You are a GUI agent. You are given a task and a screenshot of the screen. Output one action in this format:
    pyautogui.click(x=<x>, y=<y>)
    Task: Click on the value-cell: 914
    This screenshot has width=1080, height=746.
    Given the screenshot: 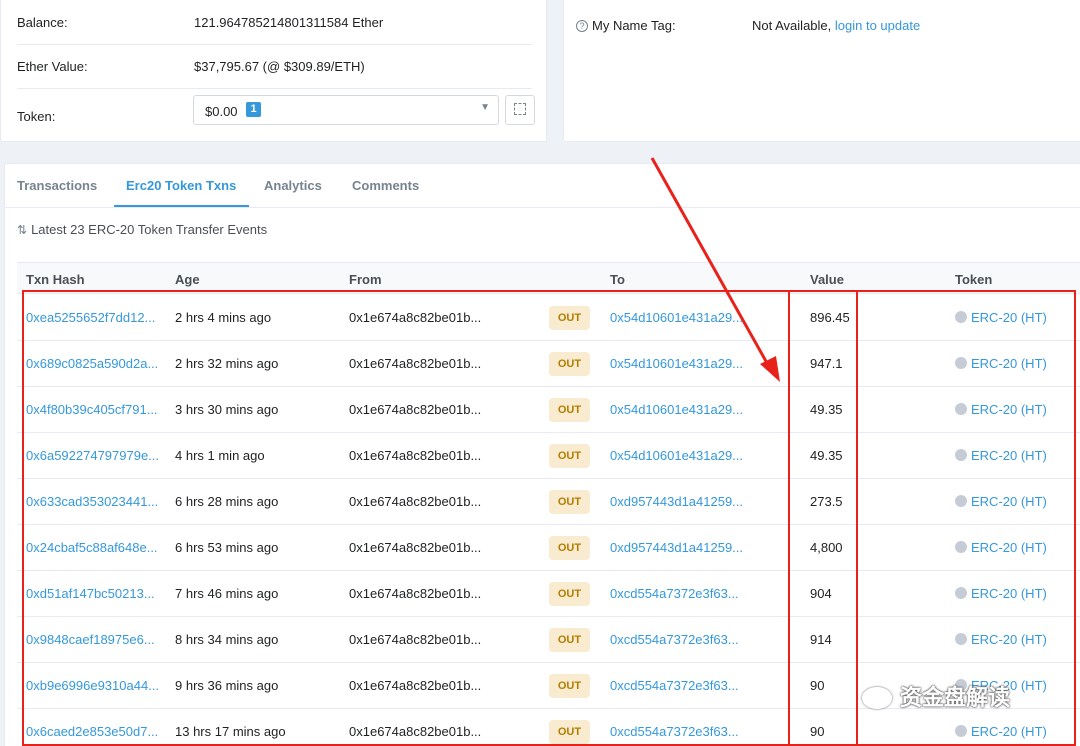 What is the action you would take?
    pyautogui.click(x=821, y=639)
    